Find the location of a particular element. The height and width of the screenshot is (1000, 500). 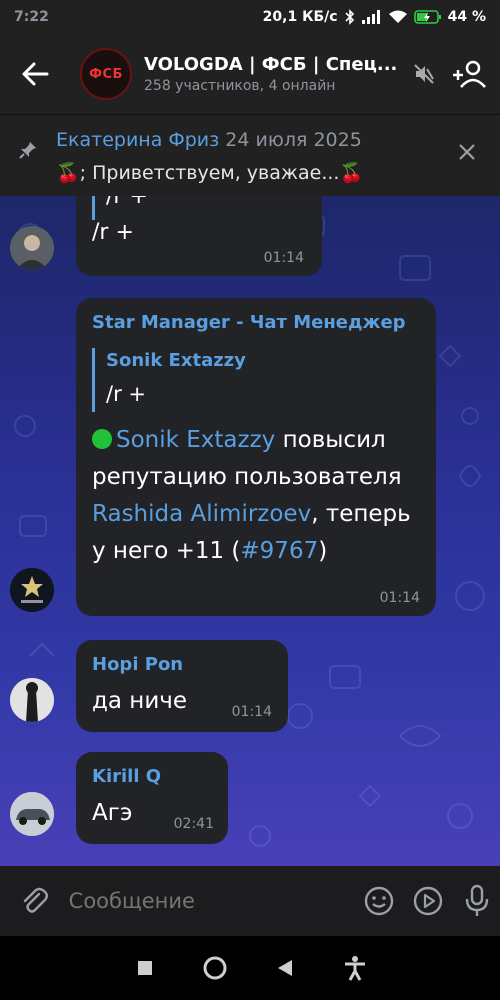

star-logo-icon is located at coordinates (32, 590).